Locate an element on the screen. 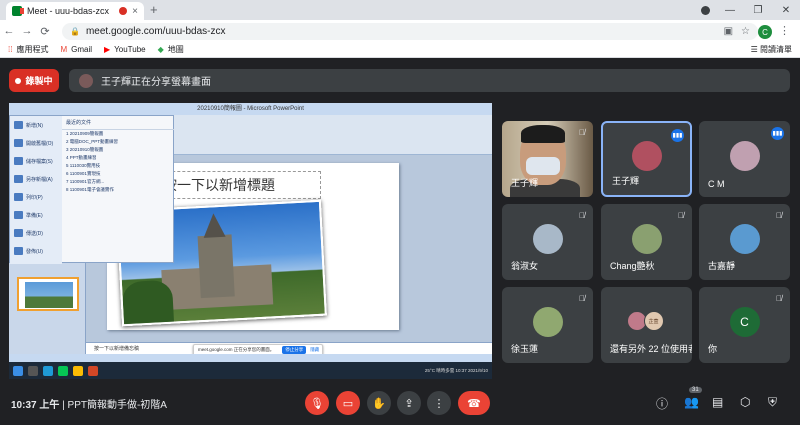 Image resolution: width=800 pixels, height=425 pixels. activities-button: ⬡ is located at coordinates (745, 402).